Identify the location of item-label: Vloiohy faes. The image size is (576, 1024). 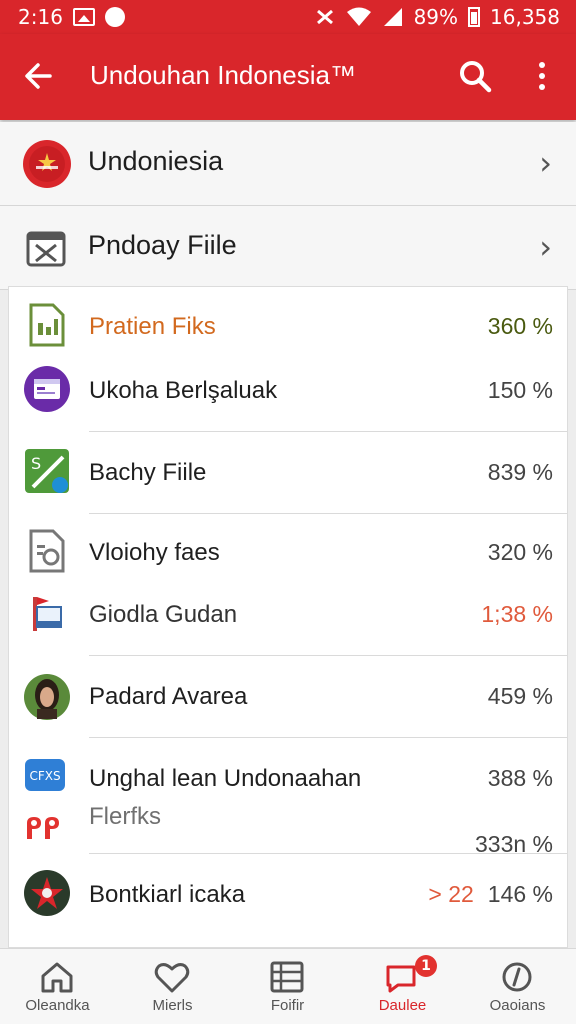
(154, 552).